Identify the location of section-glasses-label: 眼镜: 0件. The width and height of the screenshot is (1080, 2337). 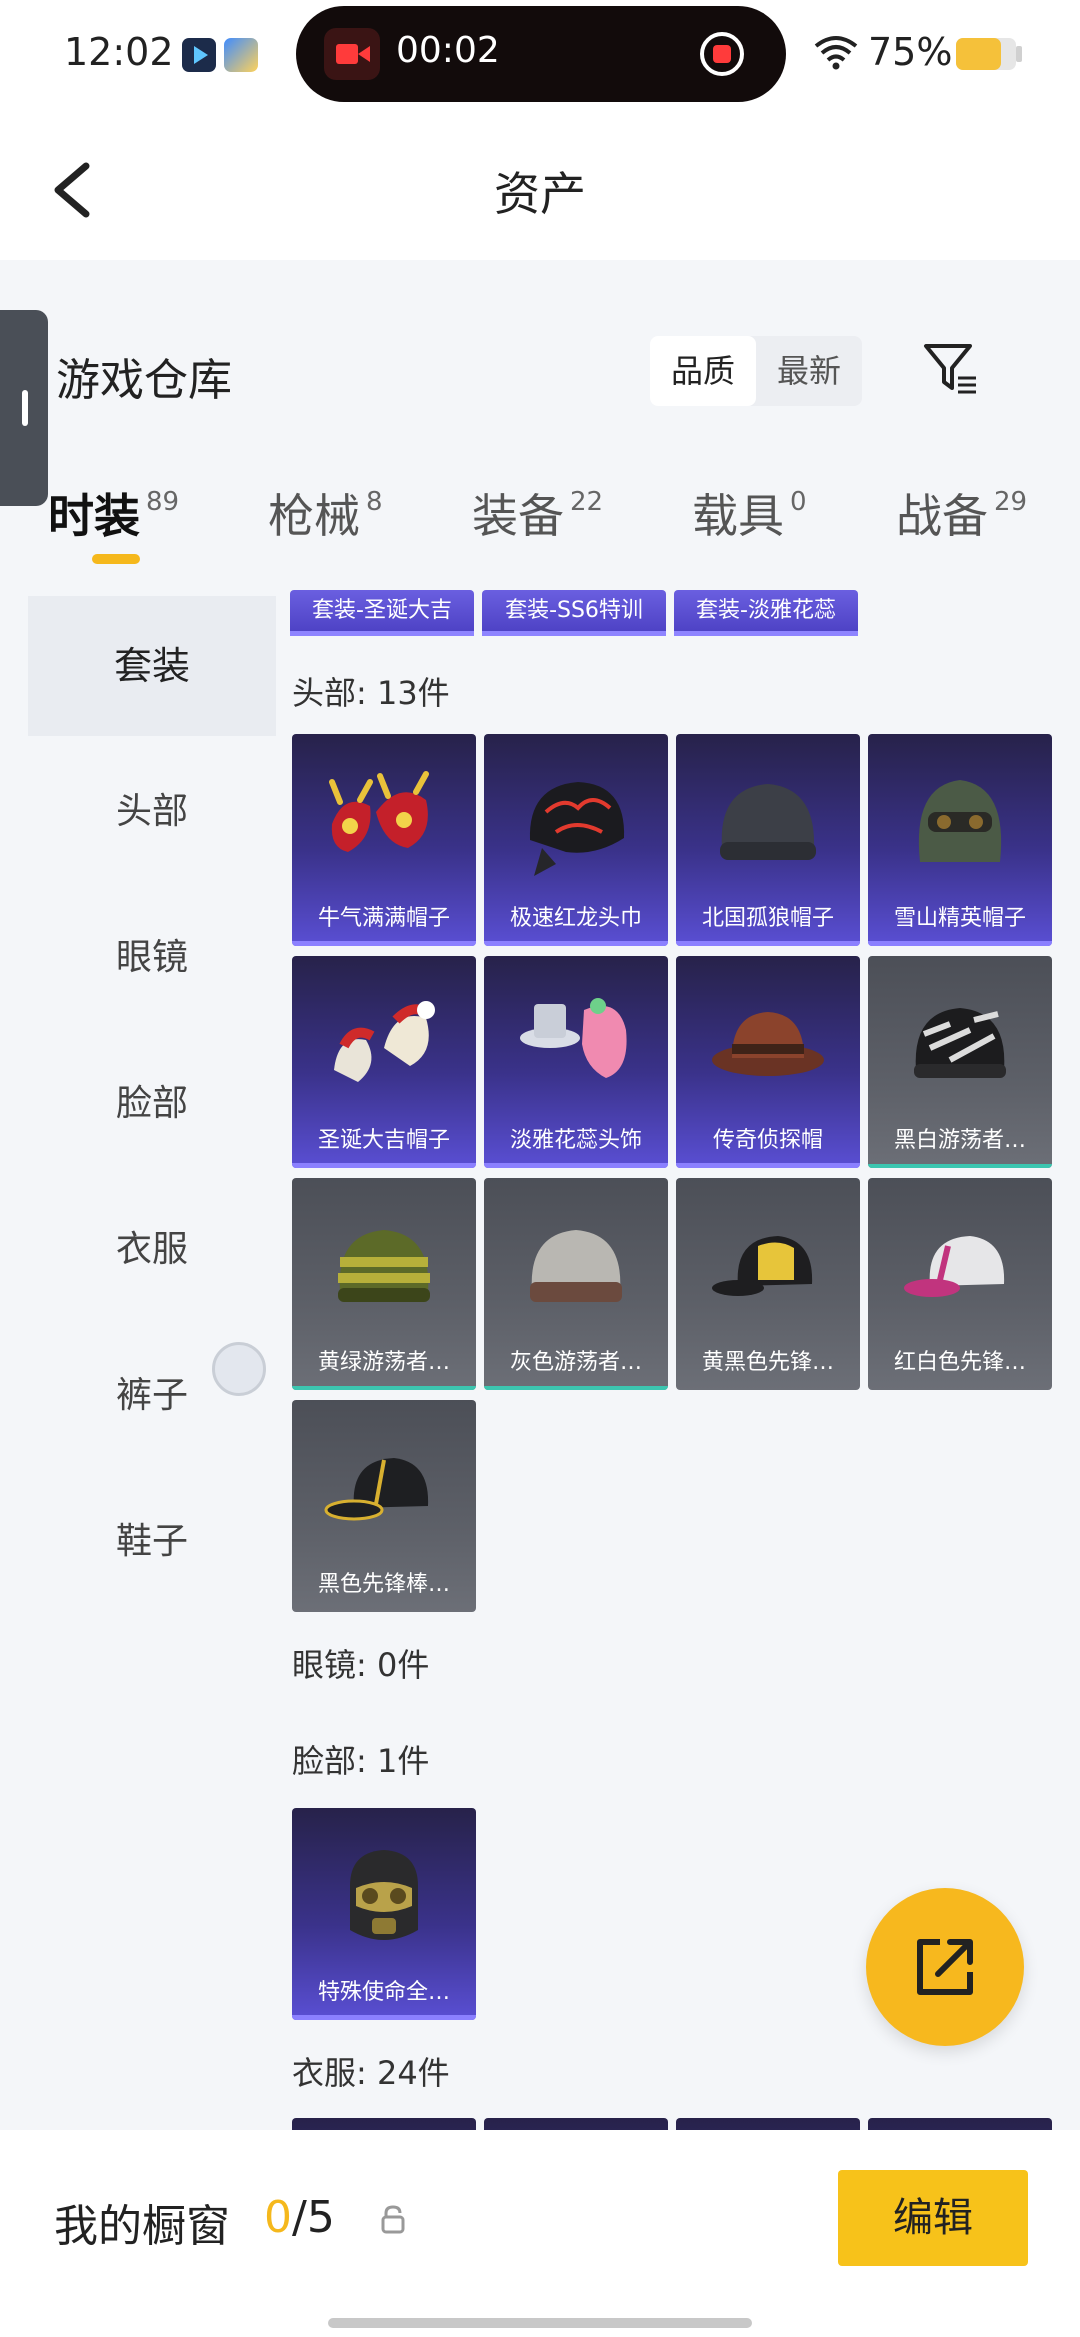
(361, 1665).